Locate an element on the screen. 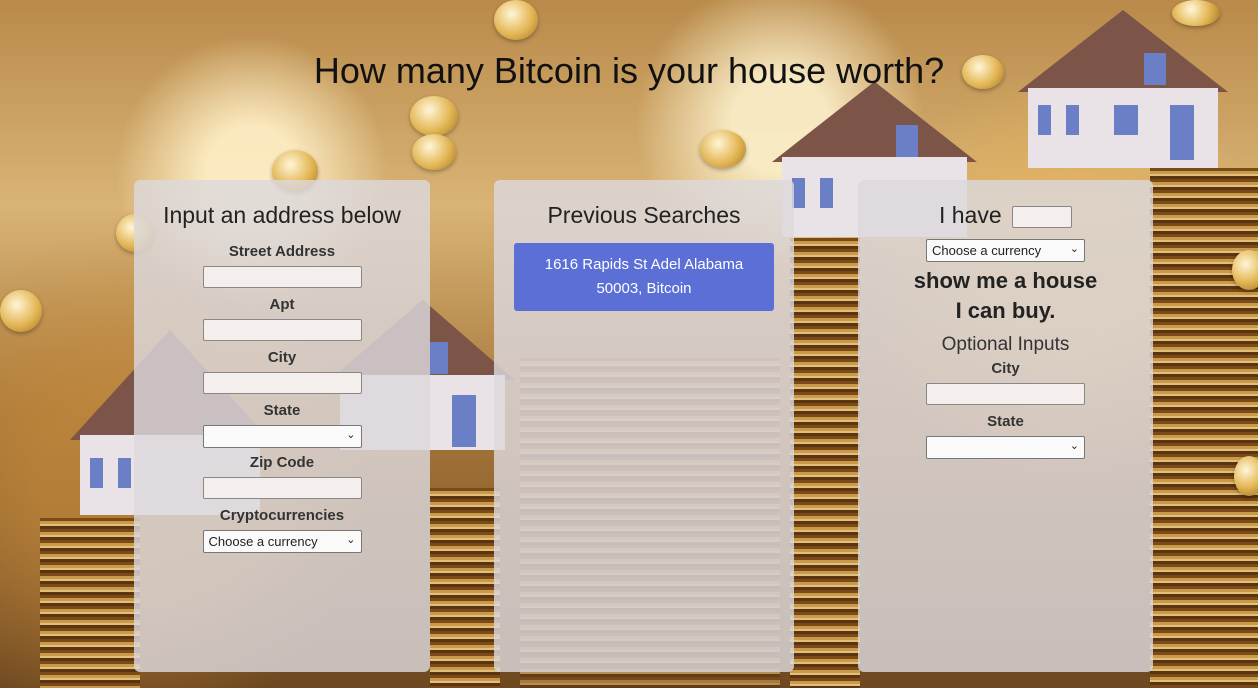 This screenshot has height=688, width=1258. zip-code-label: Zip Code is located at coordinates (282, 462).